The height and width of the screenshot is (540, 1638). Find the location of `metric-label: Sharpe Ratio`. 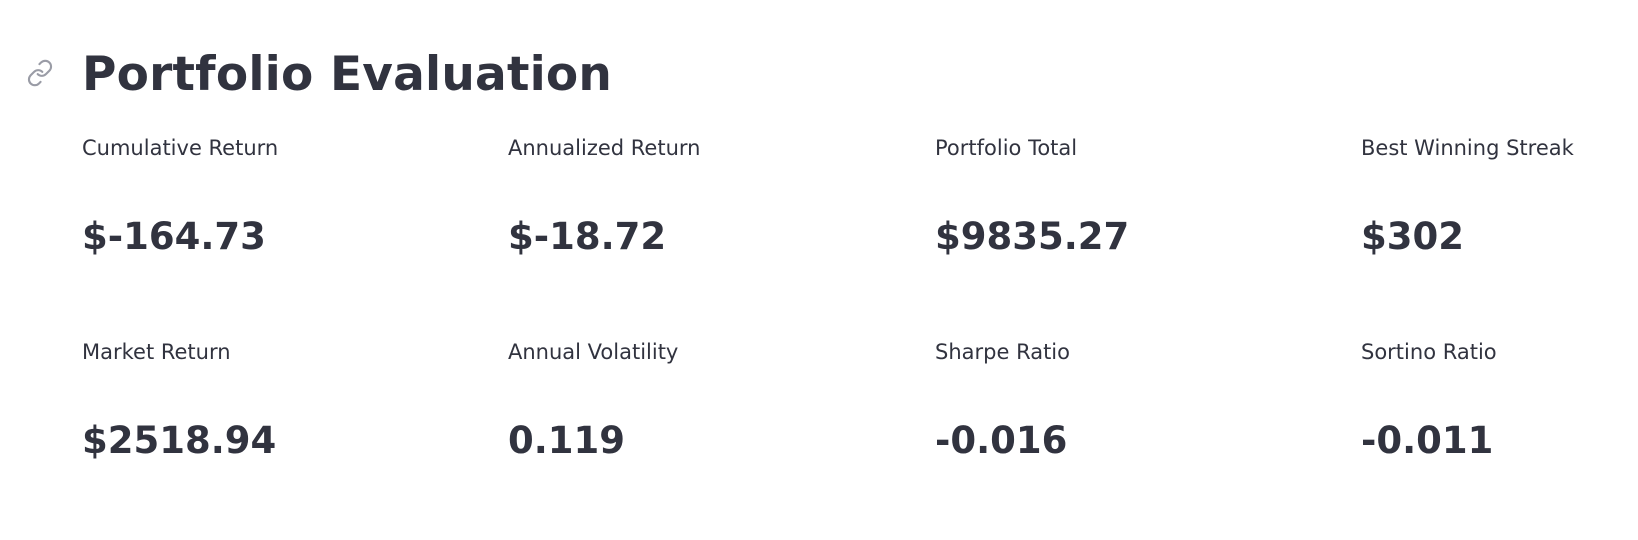

metric-label: Sharpe Ratio is located at coordinates (1002, 352).